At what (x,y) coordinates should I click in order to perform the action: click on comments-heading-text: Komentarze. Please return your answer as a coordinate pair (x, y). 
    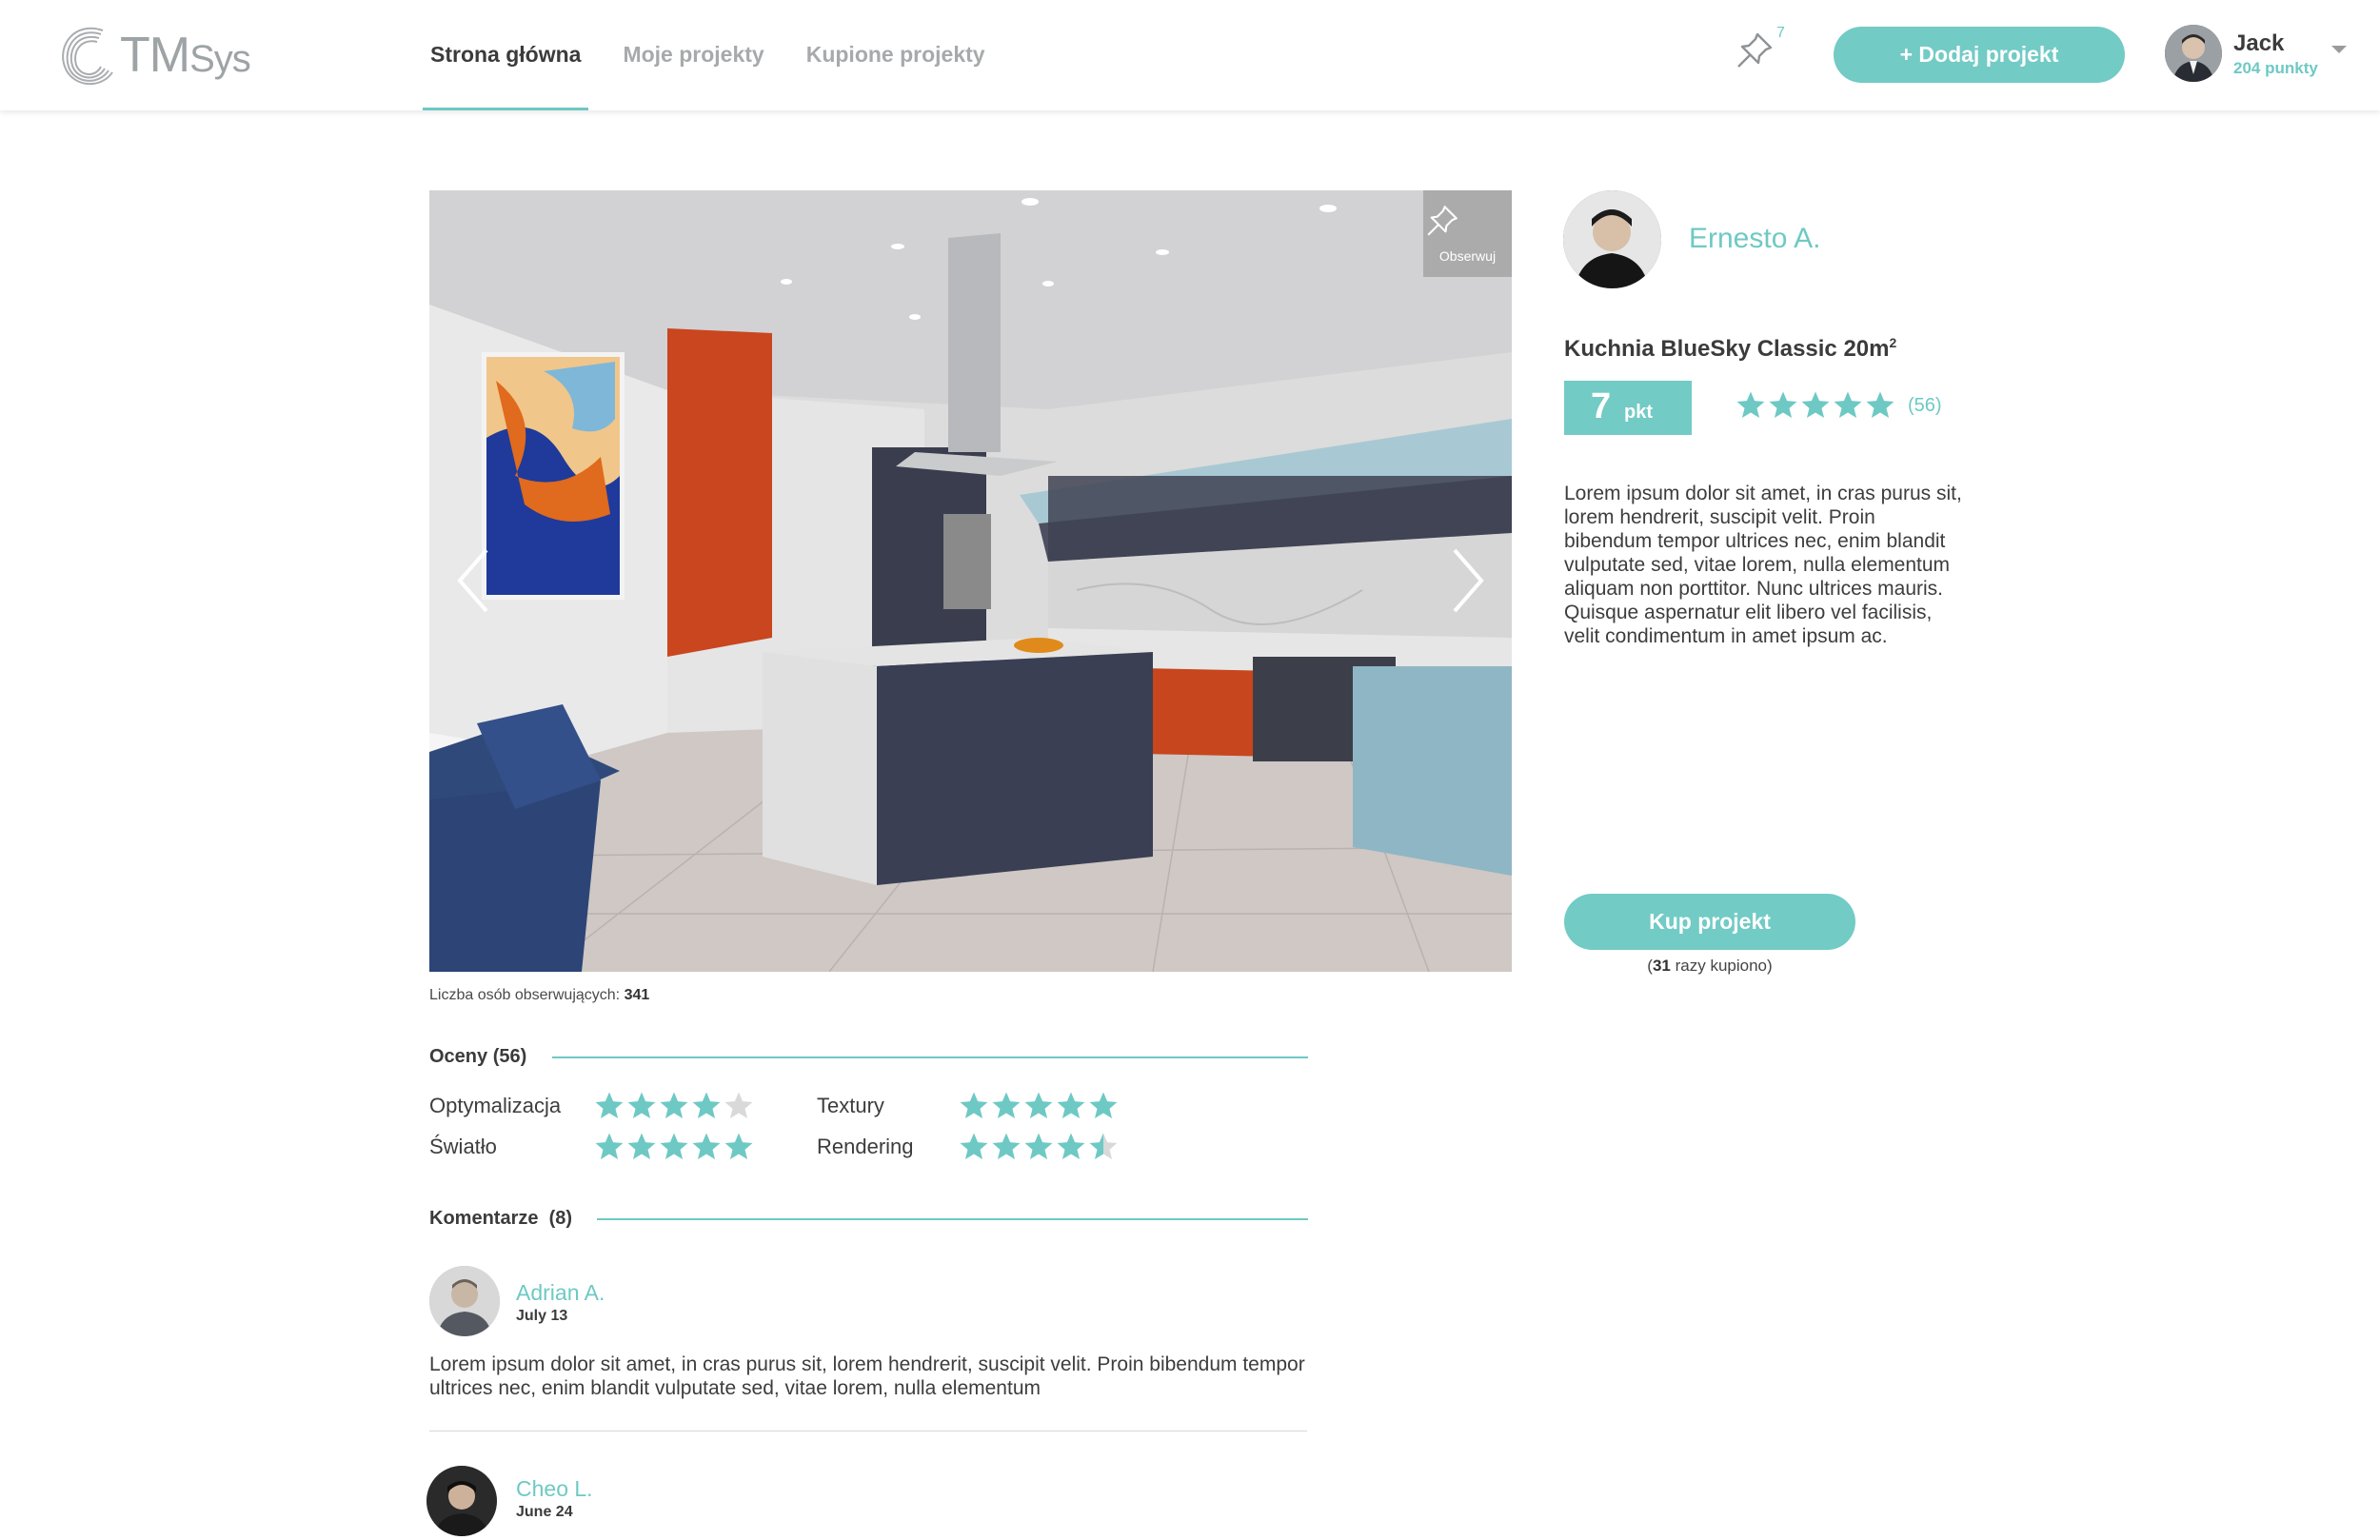
    Looking at the image, I should click on (484, 1218).